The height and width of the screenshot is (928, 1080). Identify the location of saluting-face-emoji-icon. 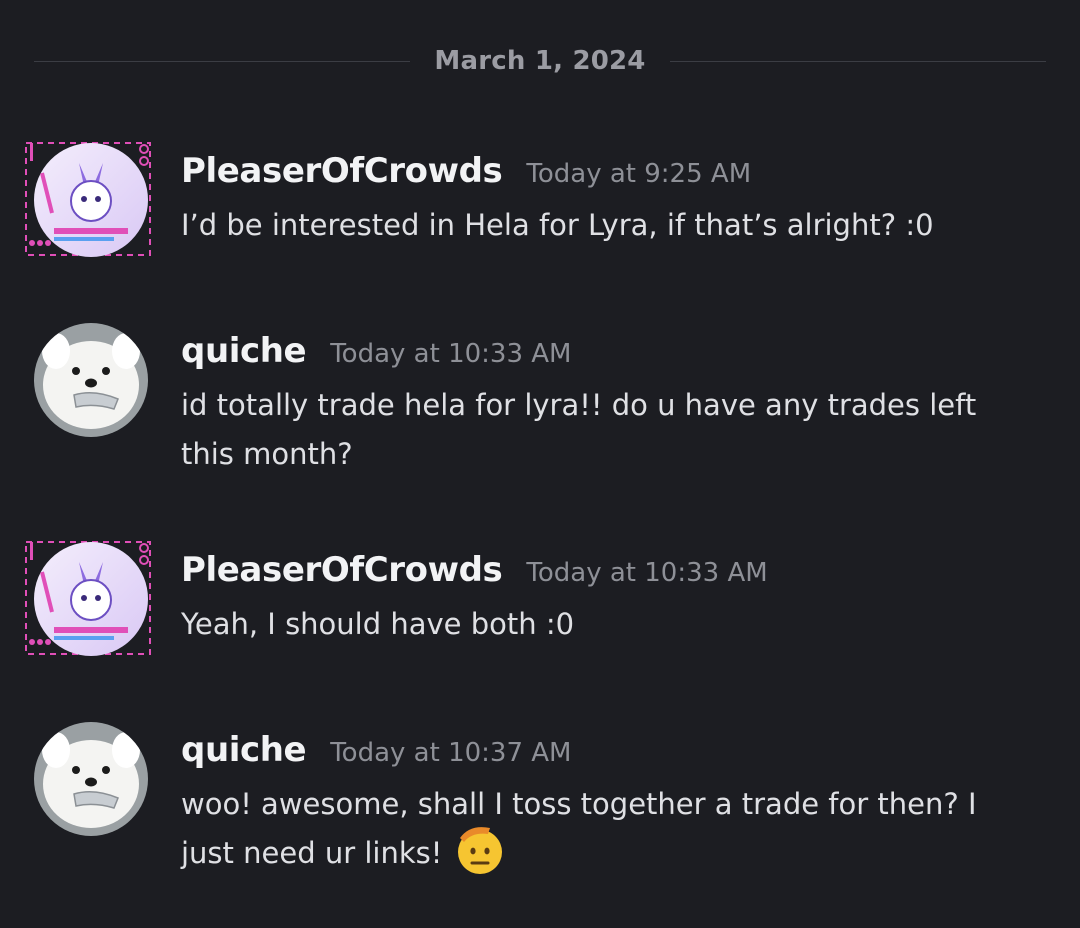
(480, 850).